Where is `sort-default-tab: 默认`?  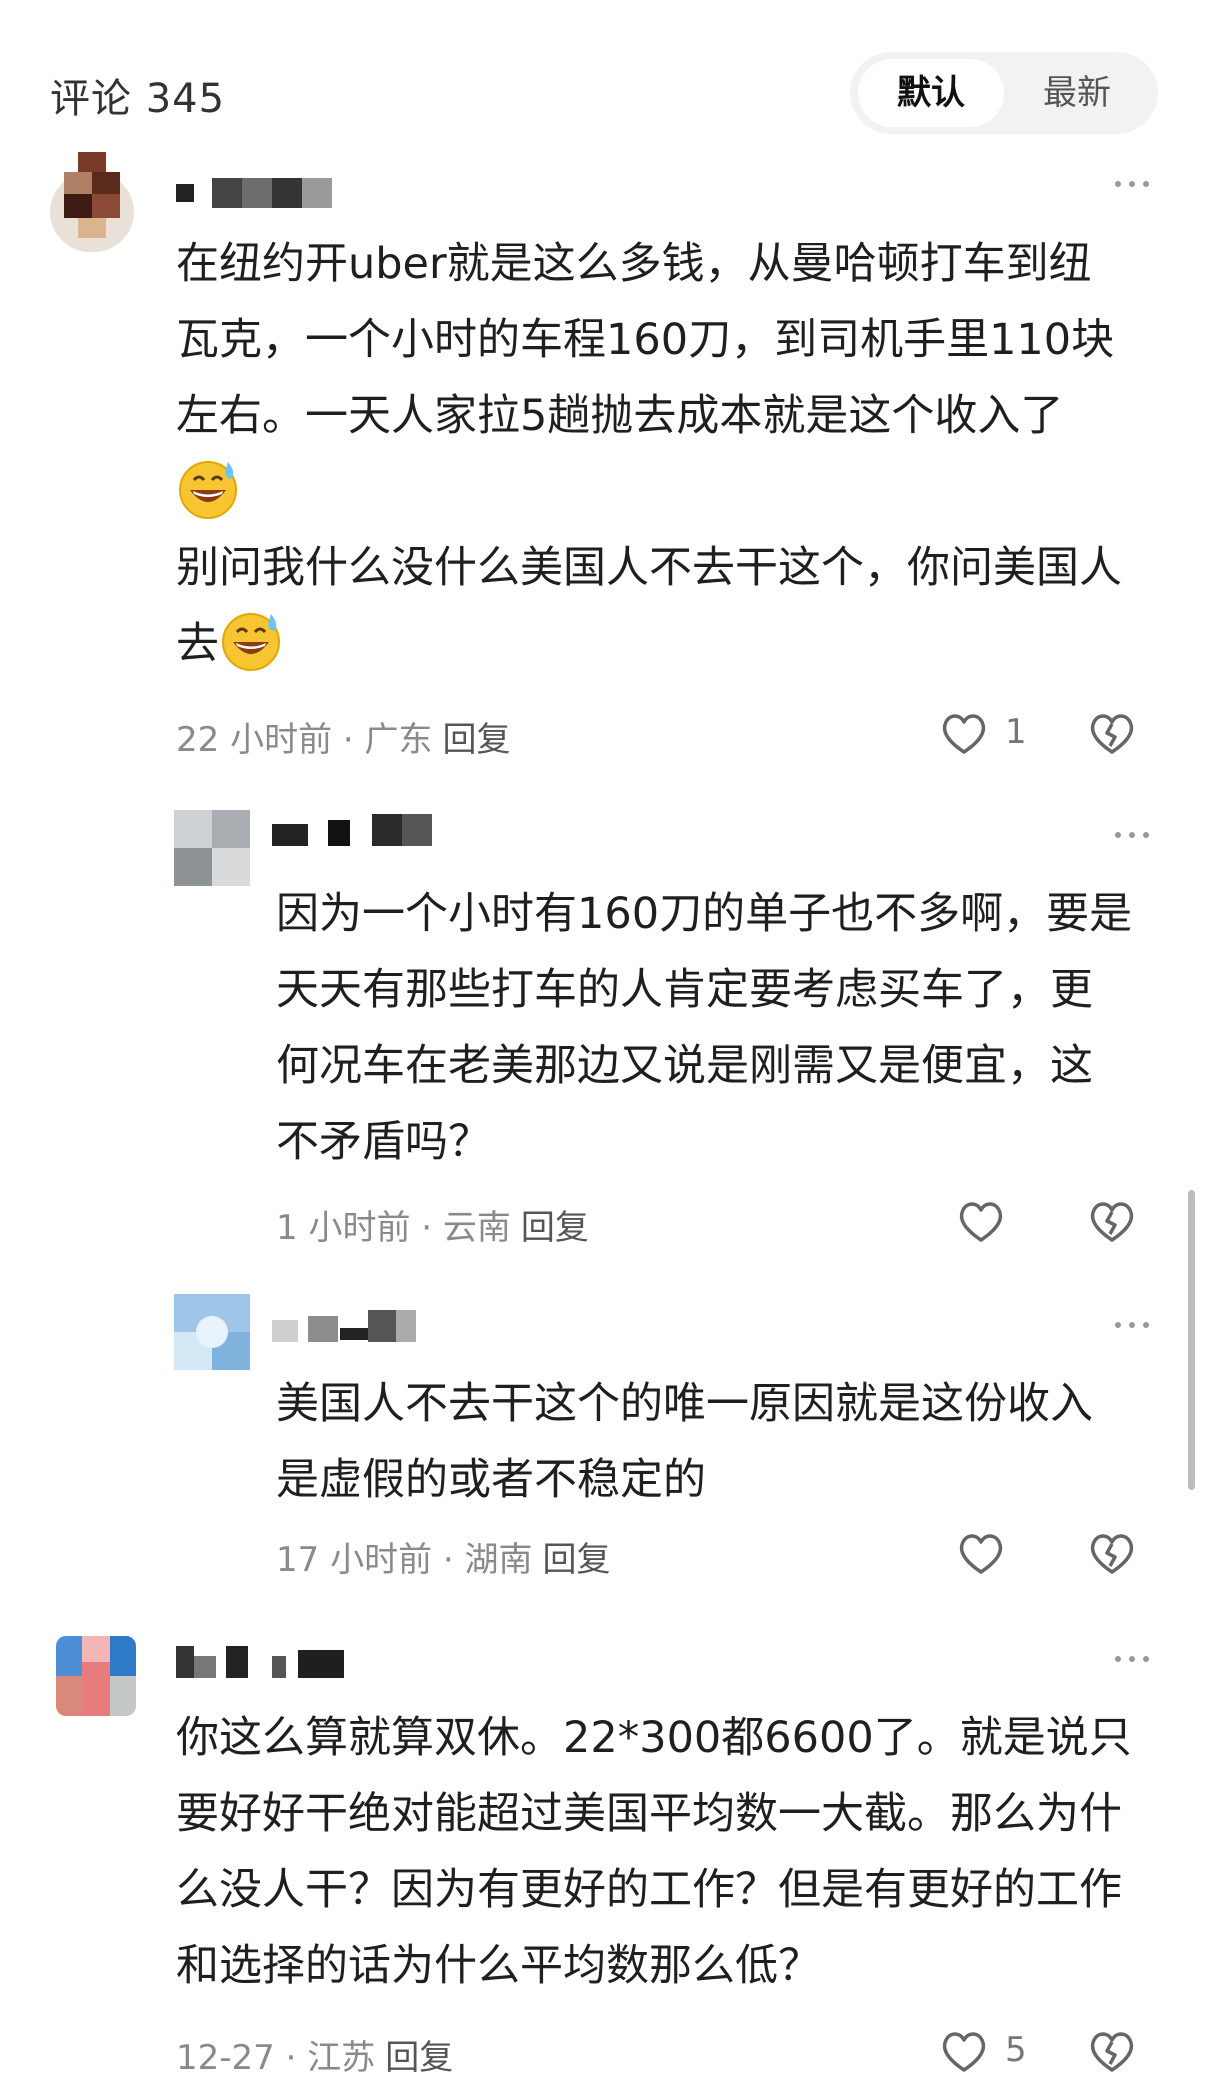
sort-default-tab: 默认 is located at coordinates (931, 93).